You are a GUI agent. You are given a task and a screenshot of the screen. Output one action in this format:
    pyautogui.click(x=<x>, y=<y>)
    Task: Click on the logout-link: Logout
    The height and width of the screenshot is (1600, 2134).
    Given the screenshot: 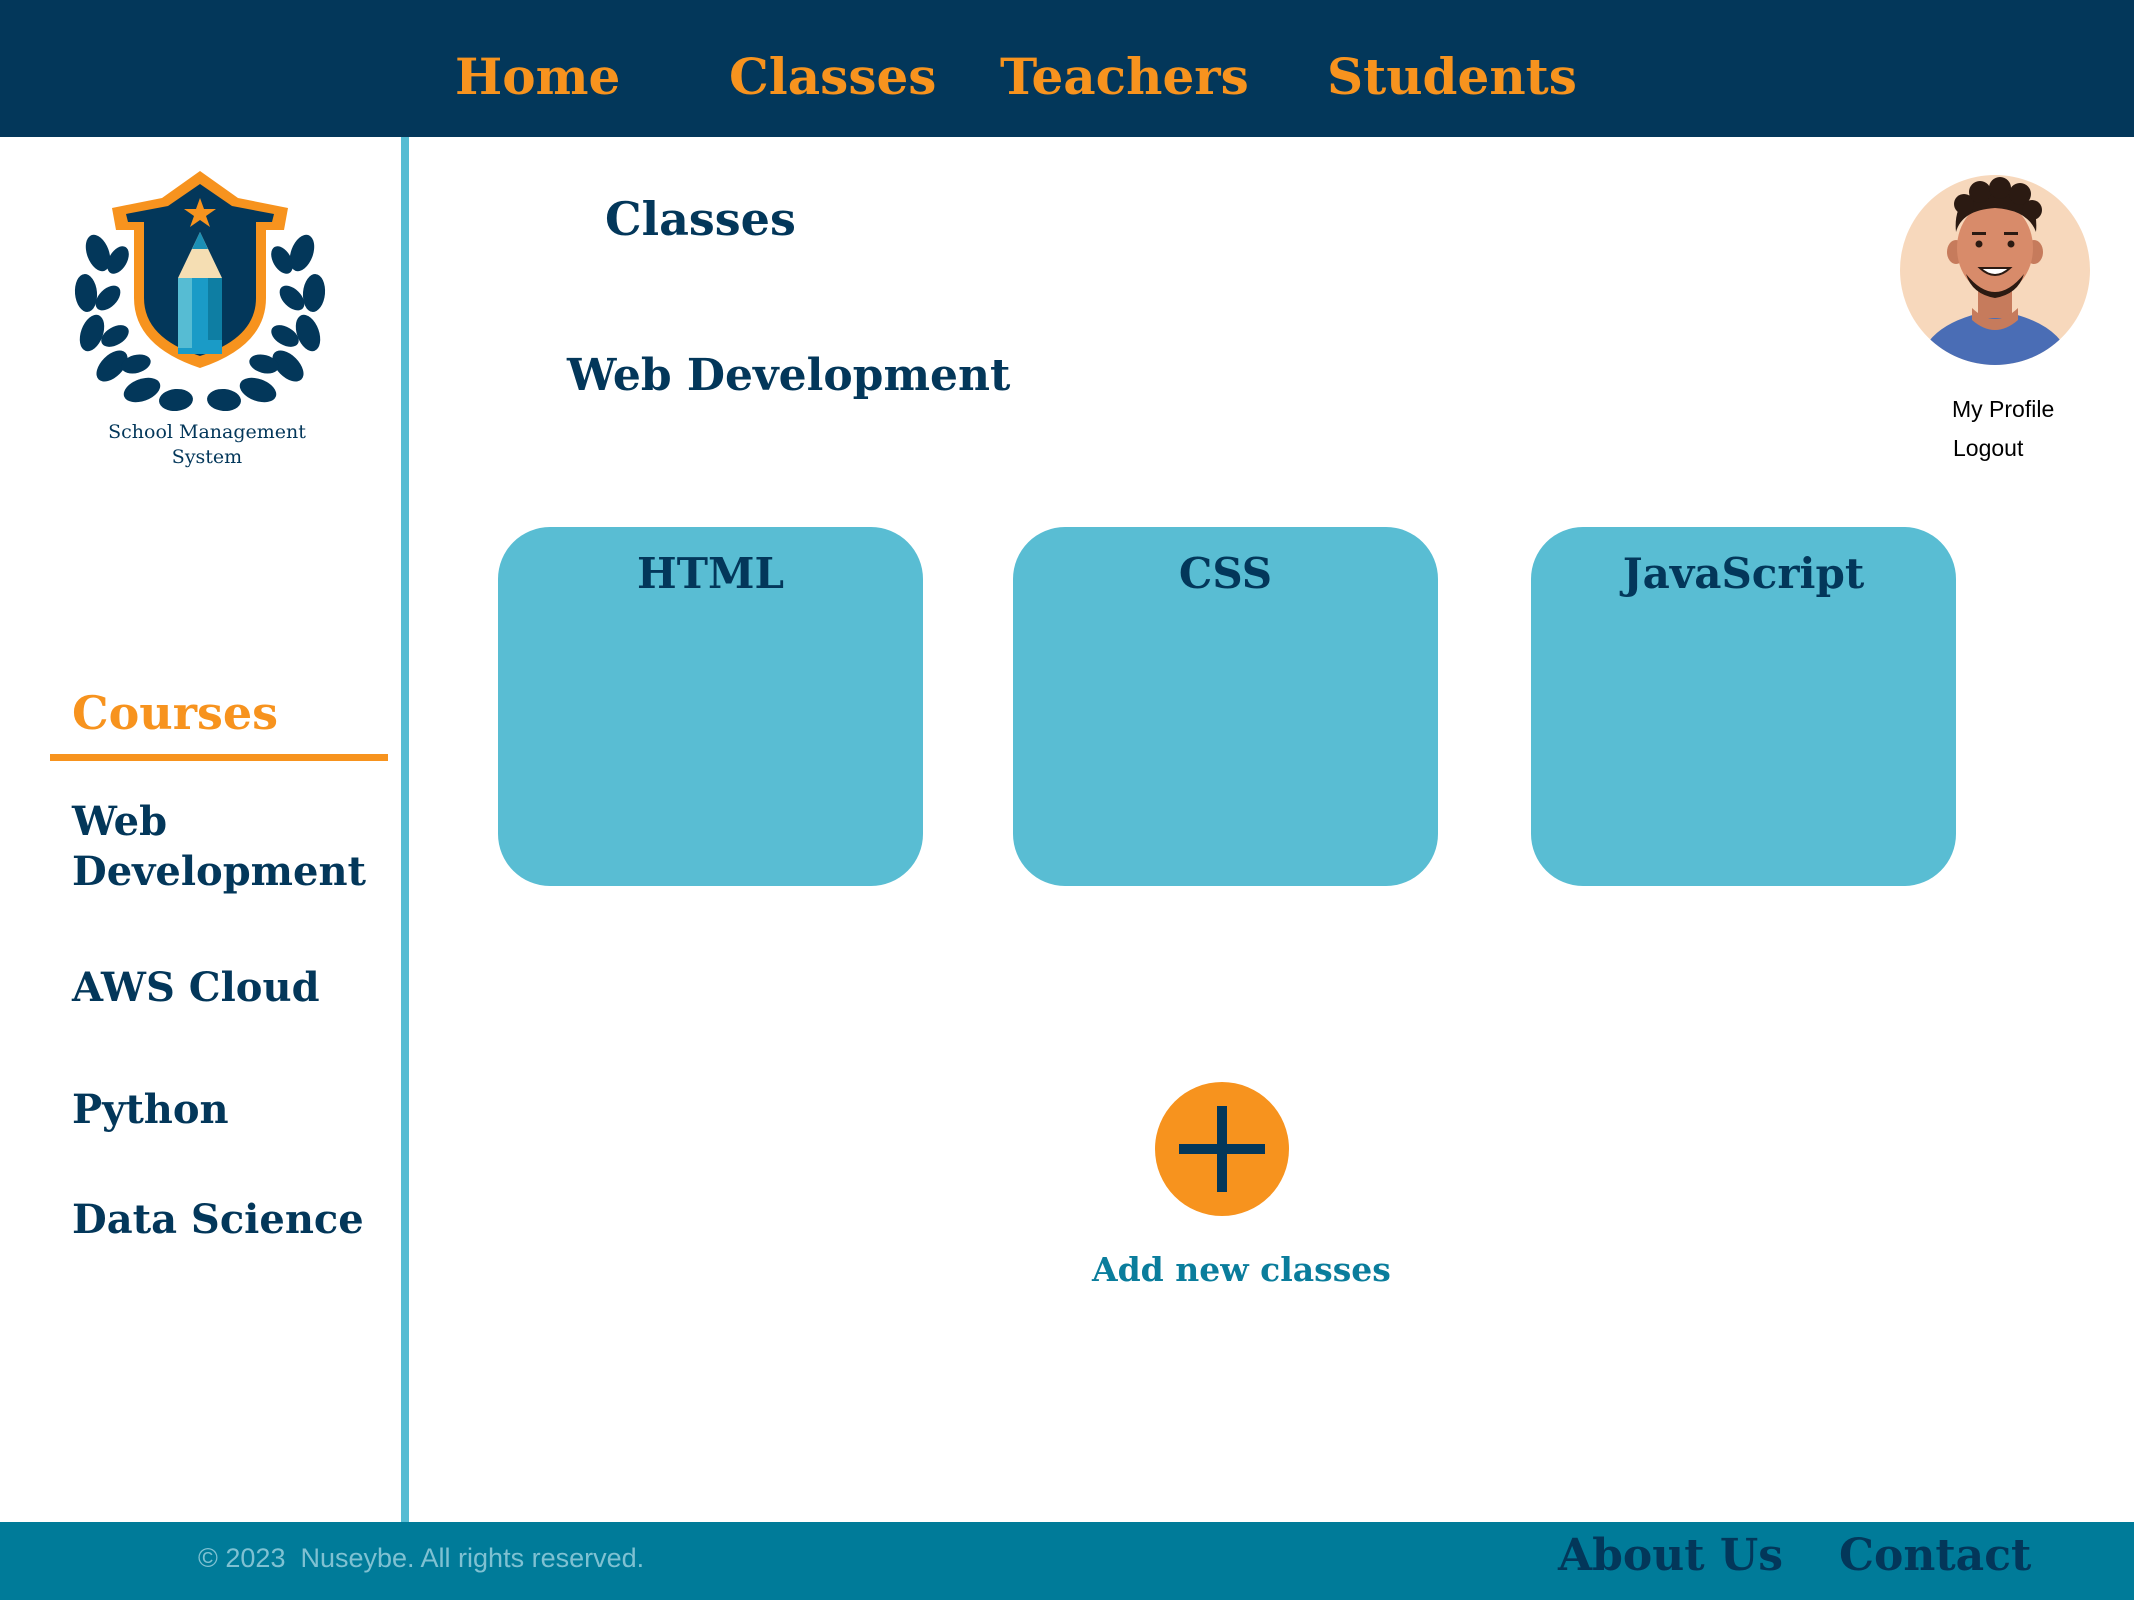 What is the action you would take?
    pyautogui.click(x=1988, y=448)
    